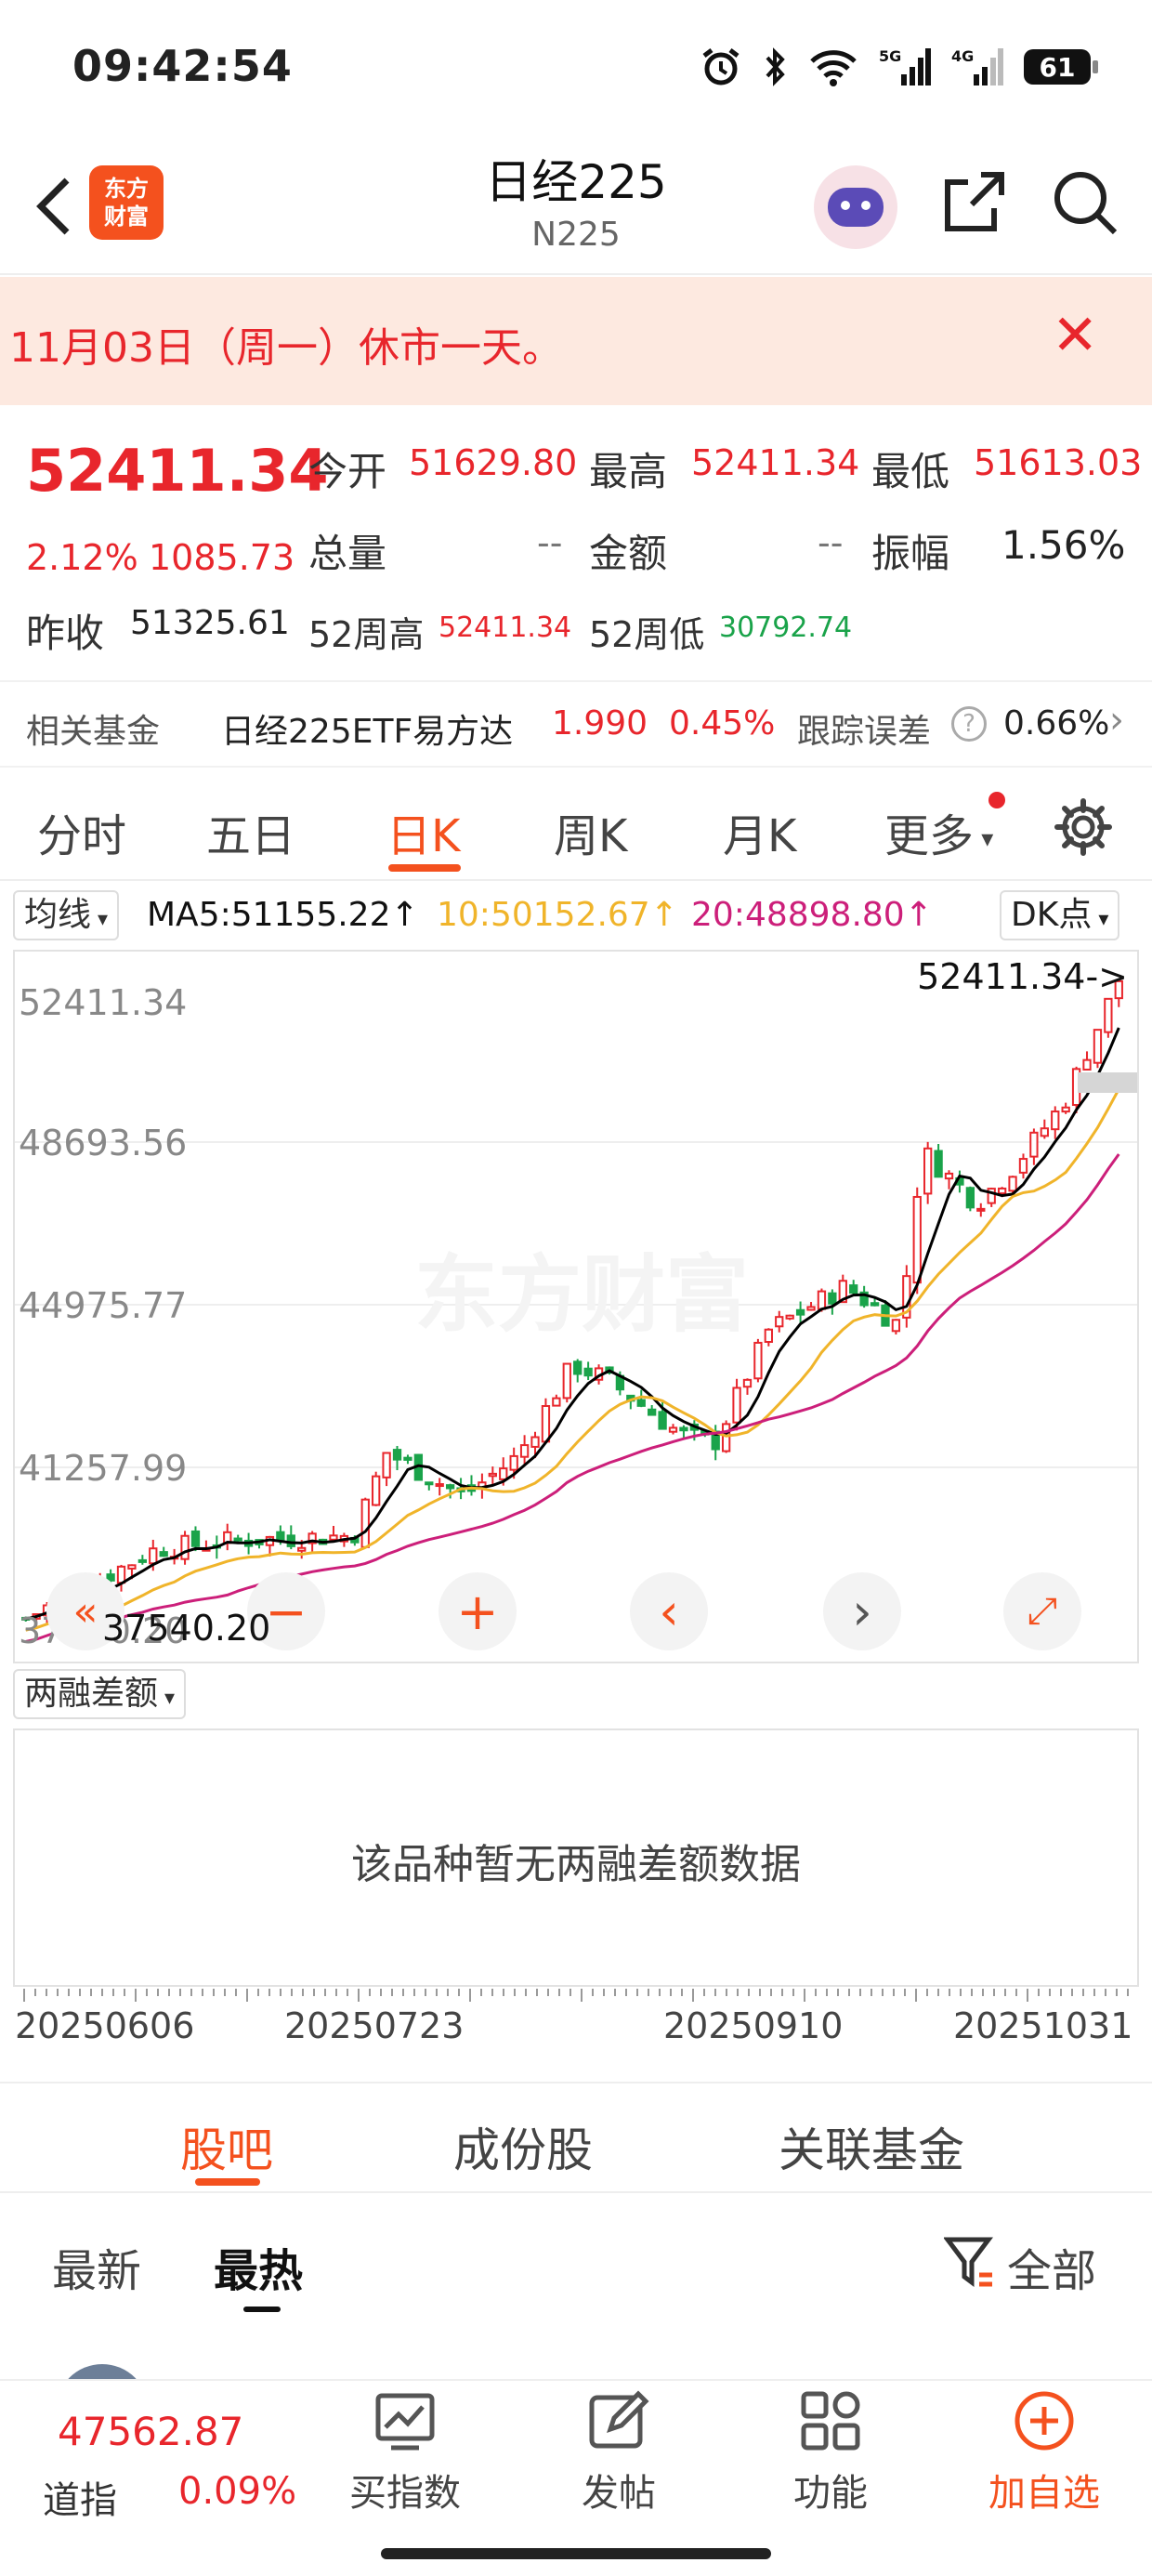  I want to click on bluetooth-icon, so click(775, 66).